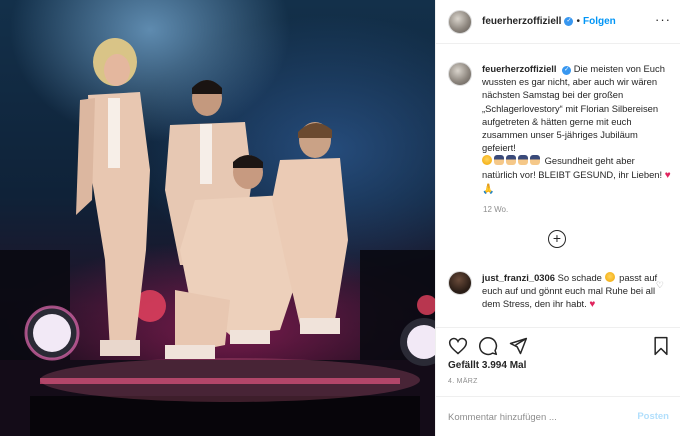  I want to click on share-icon, so click(518, 346).